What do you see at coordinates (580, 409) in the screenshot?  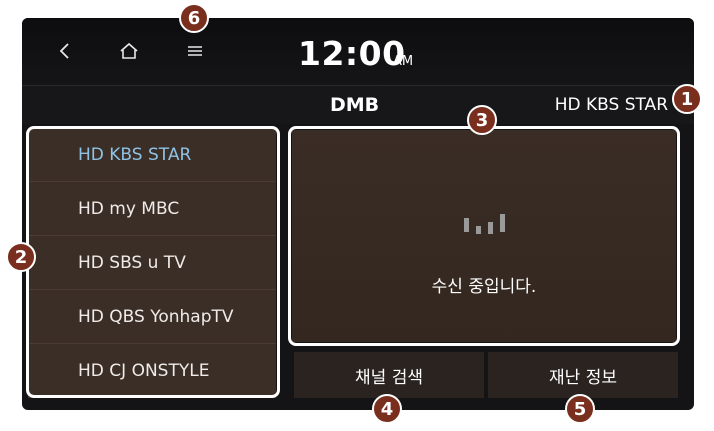 I see `callout-badge-5: 5` at bounding box center [580, 409].